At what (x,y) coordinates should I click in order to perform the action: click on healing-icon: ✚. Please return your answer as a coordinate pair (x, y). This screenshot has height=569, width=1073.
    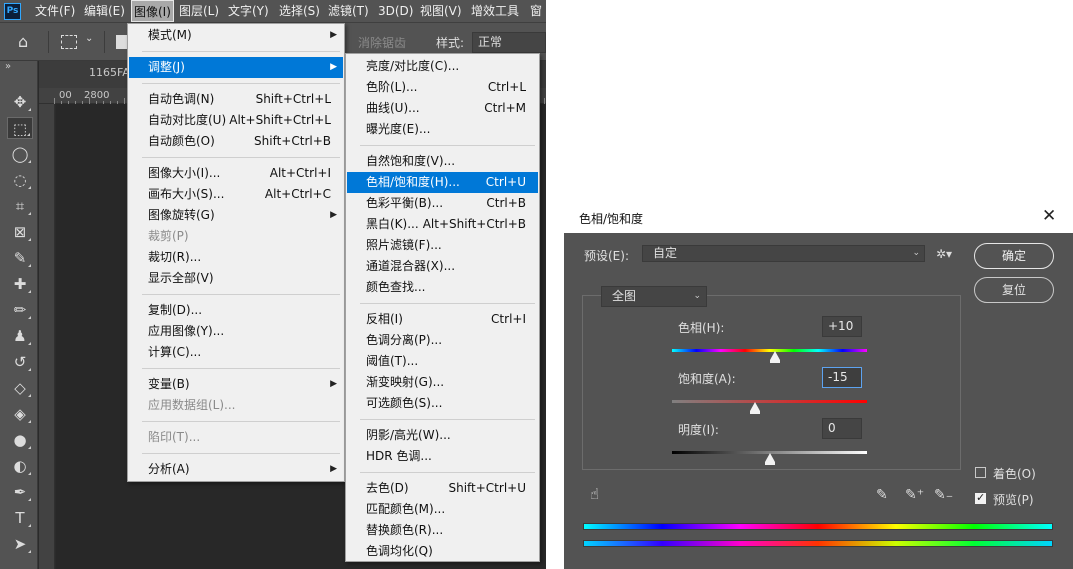
    Looking at the image, I should click on (20, 284).